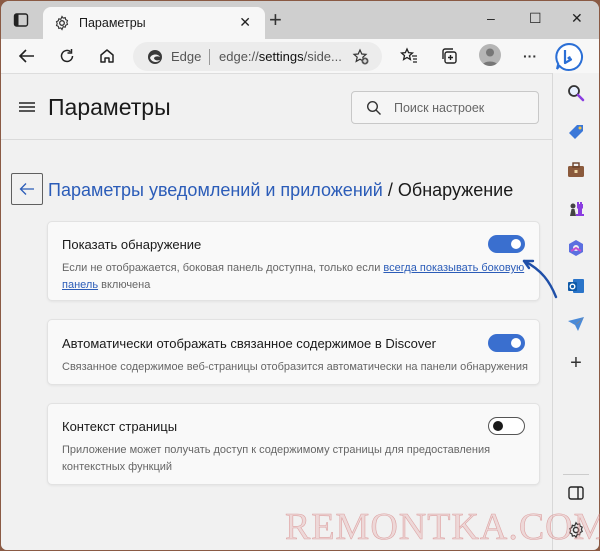  I want to click on refresh-icon, so click(67, 56).